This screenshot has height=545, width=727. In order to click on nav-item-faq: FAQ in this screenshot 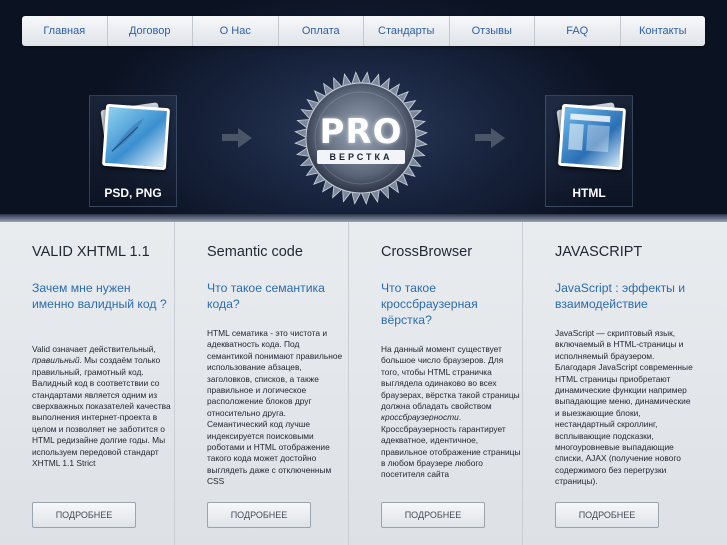, I will do `click(578, 31)`.